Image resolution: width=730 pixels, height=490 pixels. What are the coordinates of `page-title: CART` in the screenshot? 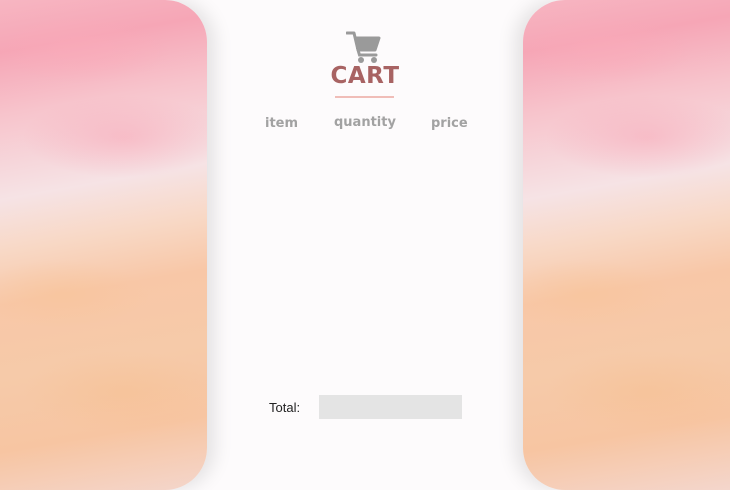 It's located at (365, 76).